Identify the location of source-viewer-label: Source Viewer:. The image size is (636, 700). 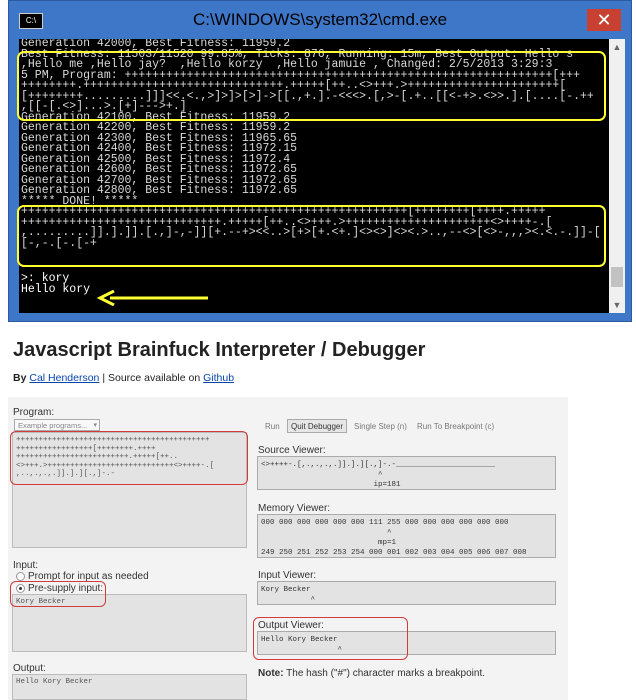
(292, 450).